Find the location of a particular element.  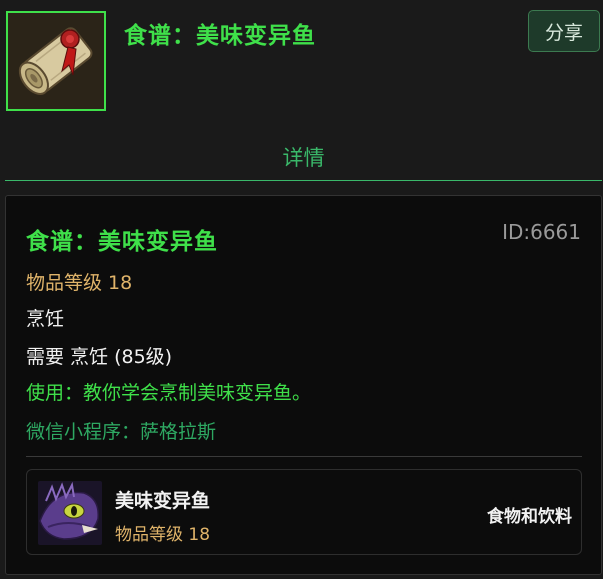

item-id: ID:6661 is located at coordinates (541, 232).